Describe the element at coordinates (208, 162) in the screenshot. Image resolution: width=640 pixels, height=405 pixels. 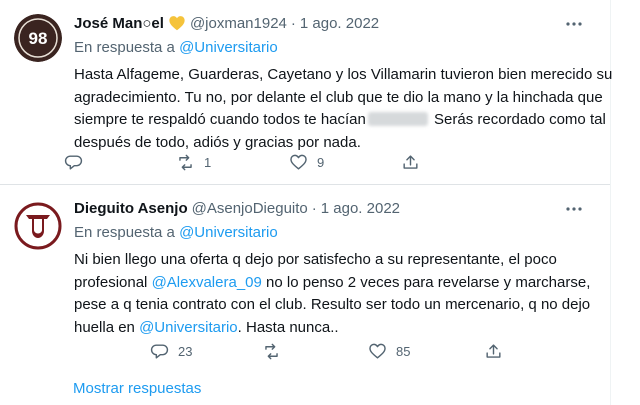
I see `retweet-count: 1` at that location.